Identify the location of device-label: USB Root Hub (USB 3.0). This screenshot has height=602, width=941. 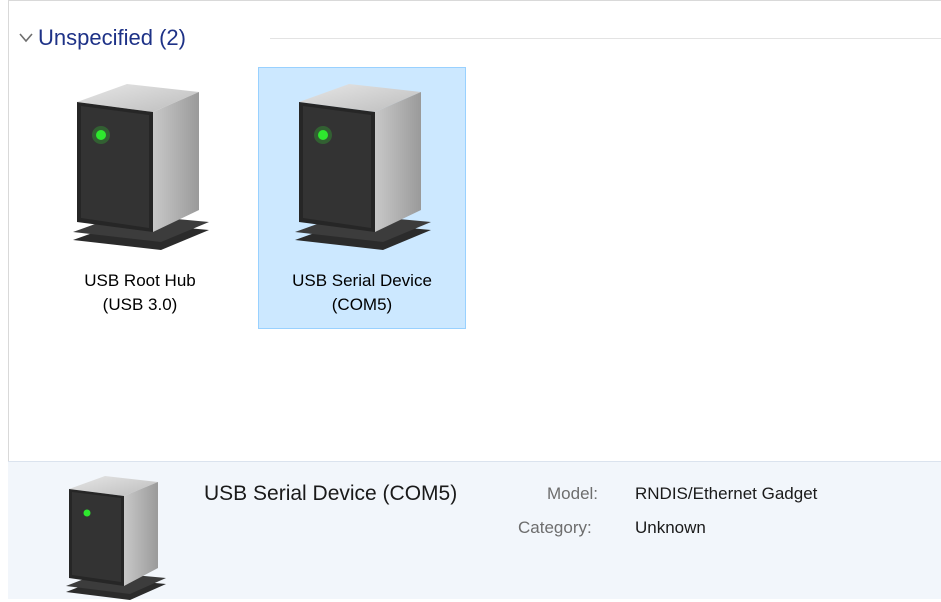
(140, 293).